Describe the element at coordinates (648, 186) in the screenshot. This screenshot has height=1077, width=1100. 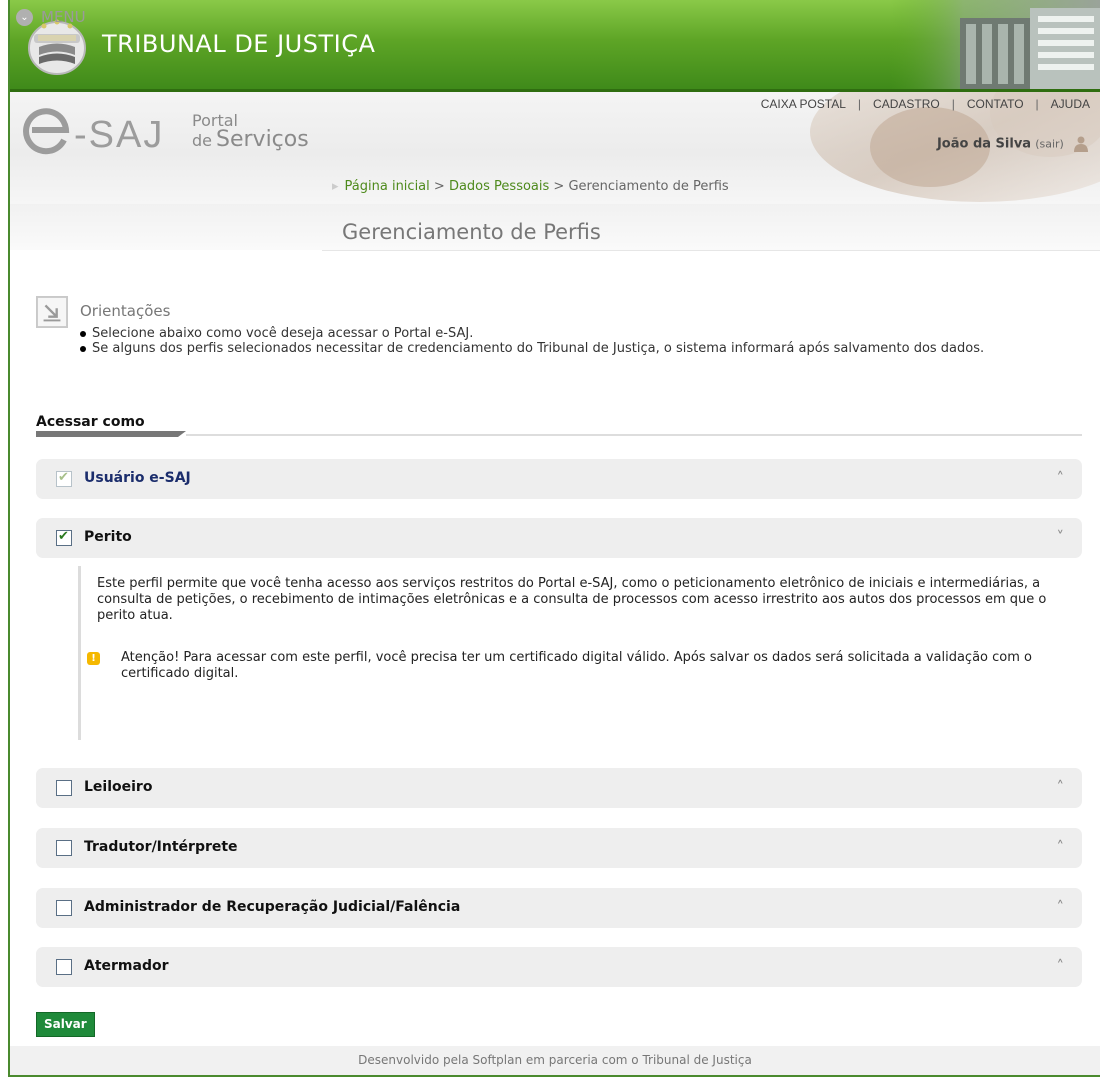
I see `breadcrumb-current: Gerenciamento de Perfis` at that location.